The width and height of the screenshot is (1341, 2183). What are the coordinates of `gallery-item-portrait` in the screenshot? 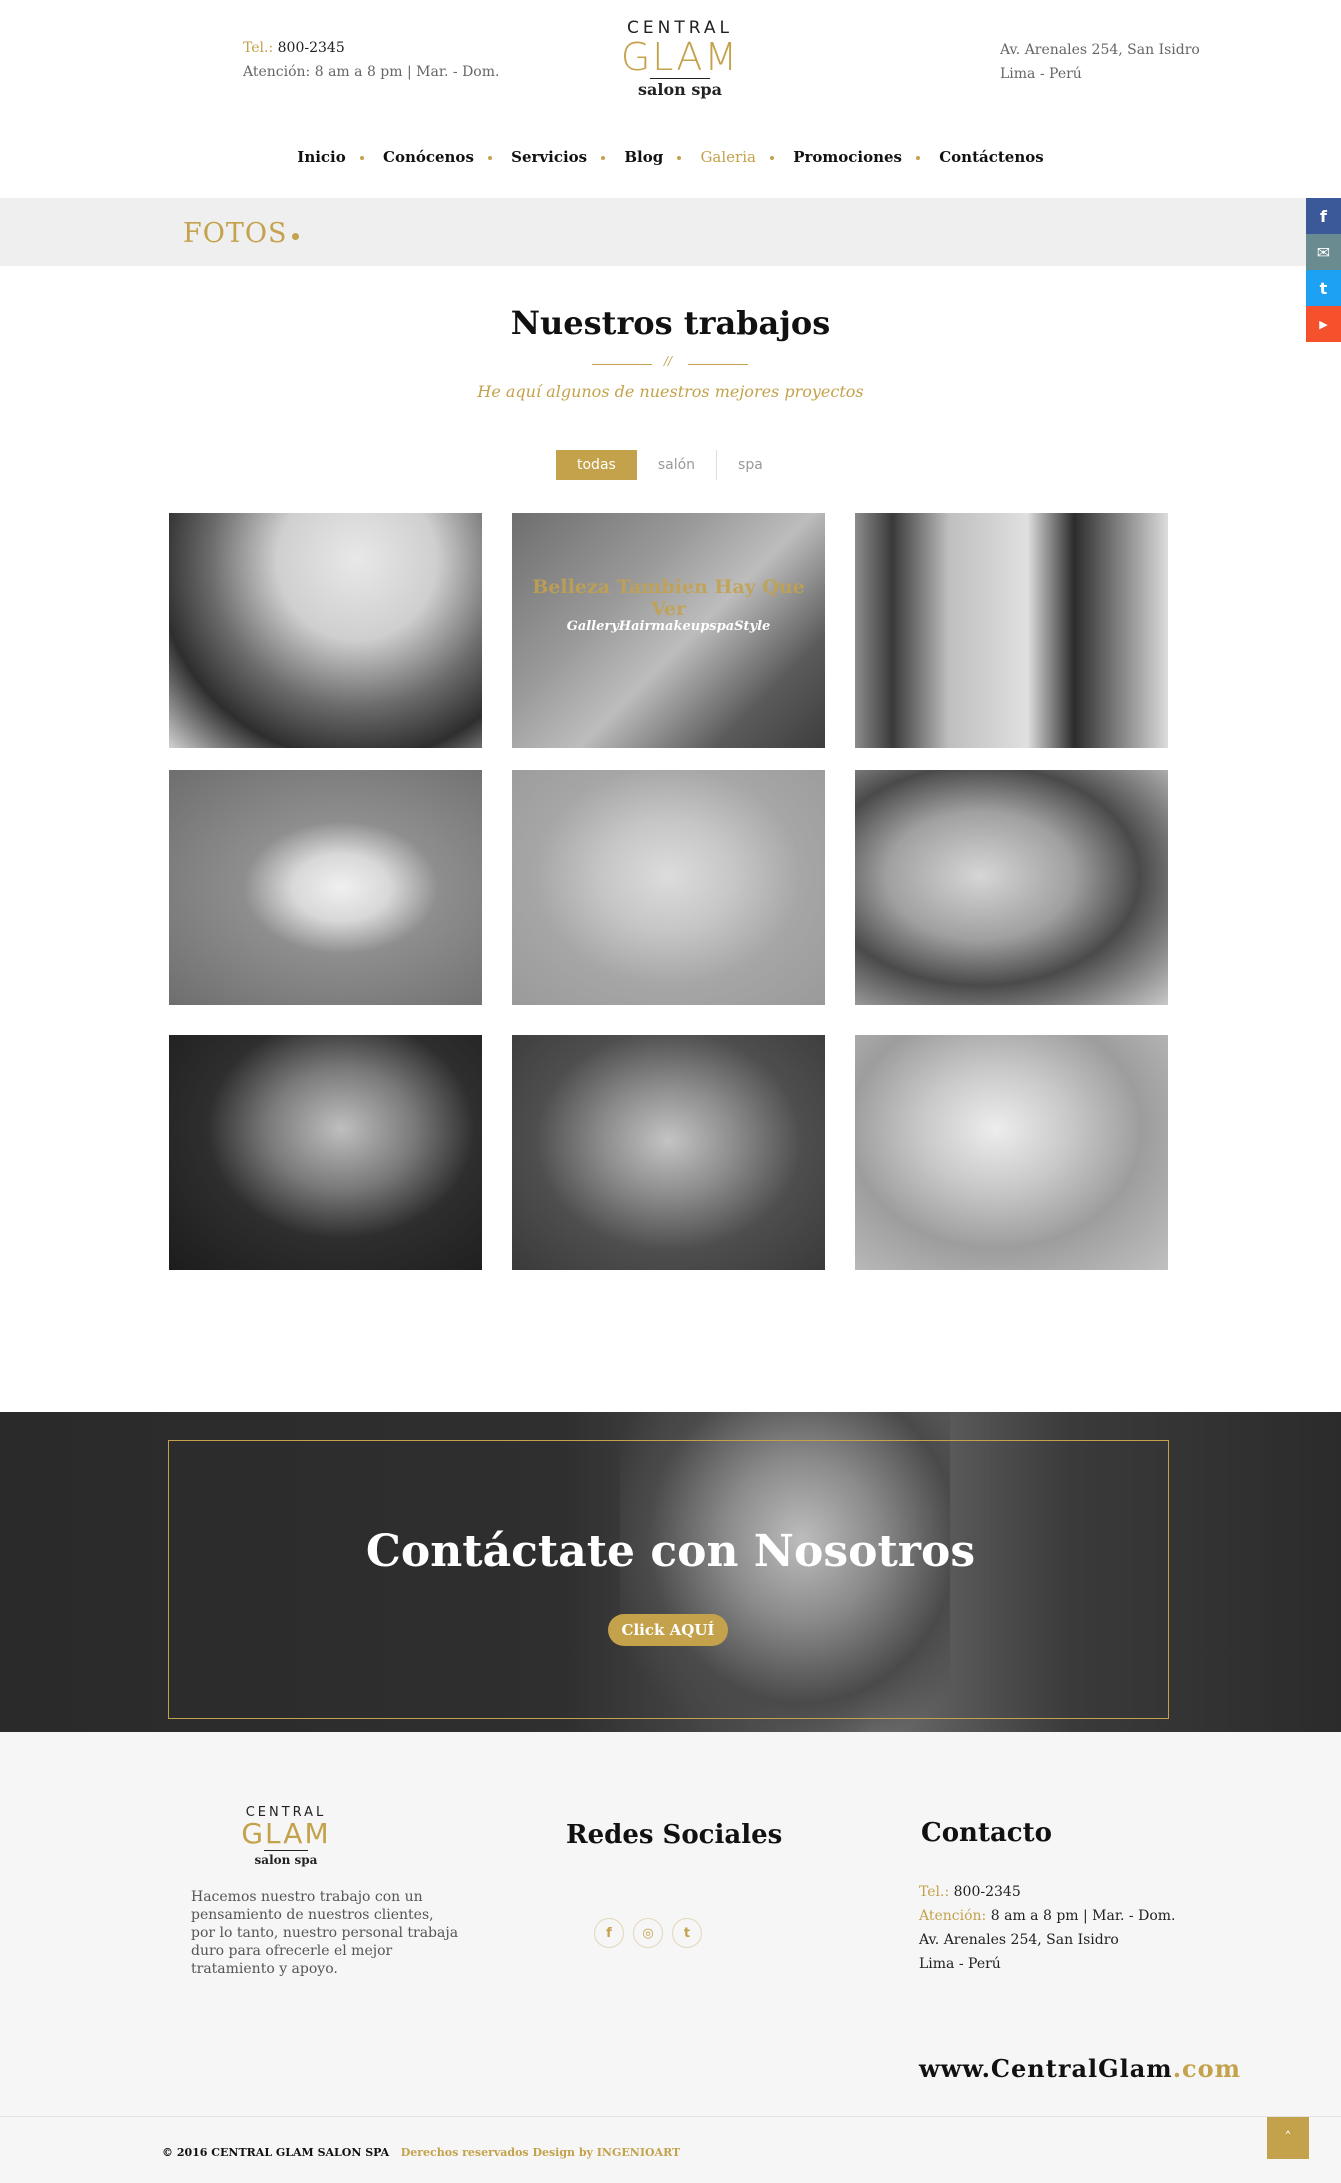 It's located at (668, 1152).